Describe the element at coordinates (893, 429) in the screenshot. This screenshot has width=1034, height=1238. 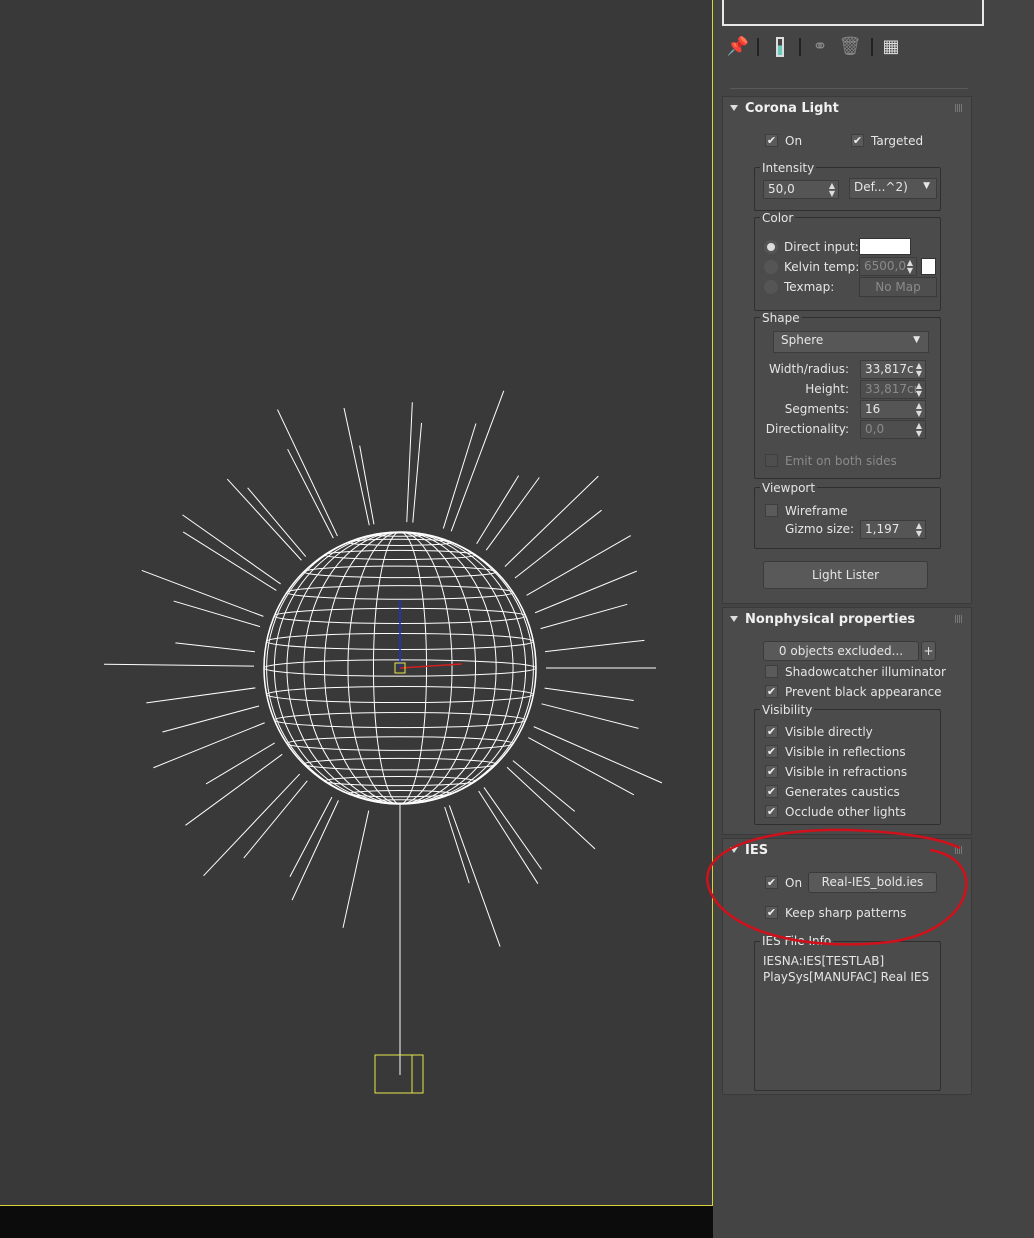
I see `directionality-spinner: 0,0 ▲ ▼` at that location.